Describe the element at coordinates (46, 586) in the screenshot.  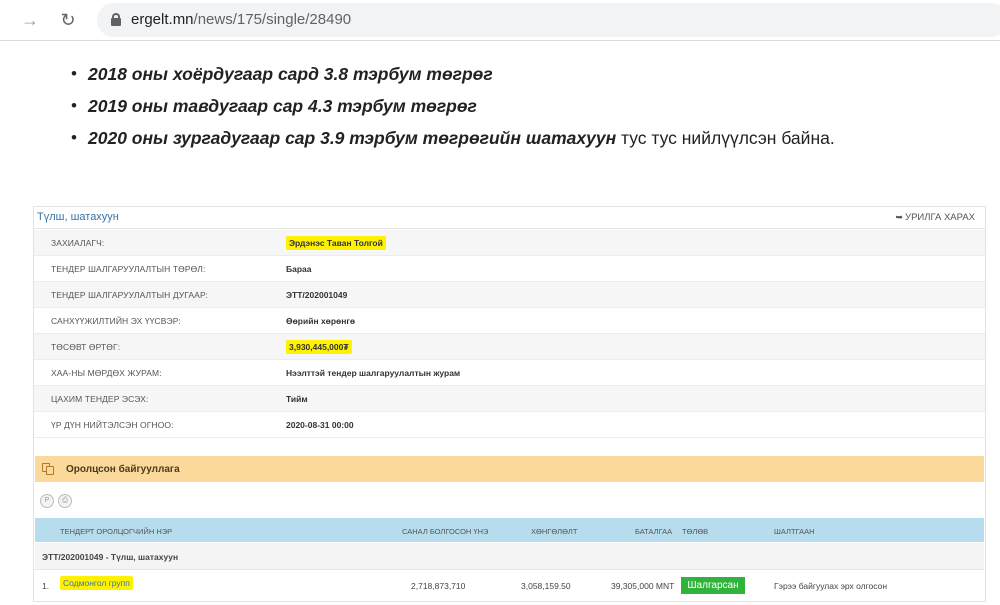
I see `row-index: 1.` at that location.